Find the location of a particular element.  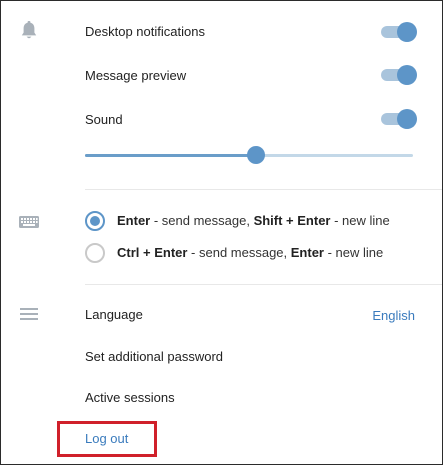

language-row: Language English is located at coordinates (263, 315).